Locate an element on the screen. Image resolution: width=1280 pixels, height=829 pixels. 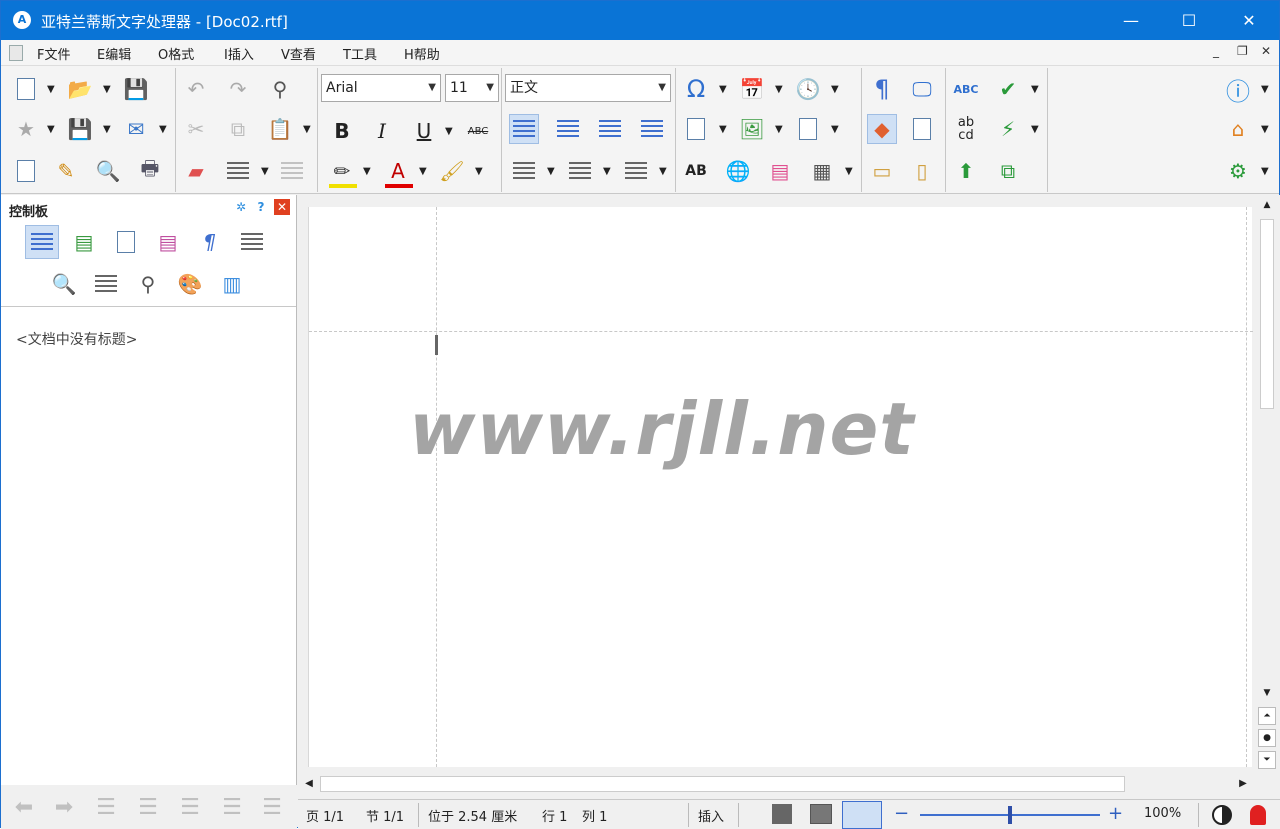
web-dropdown-arrow: ▼ is located at coordinates (1265, 129).